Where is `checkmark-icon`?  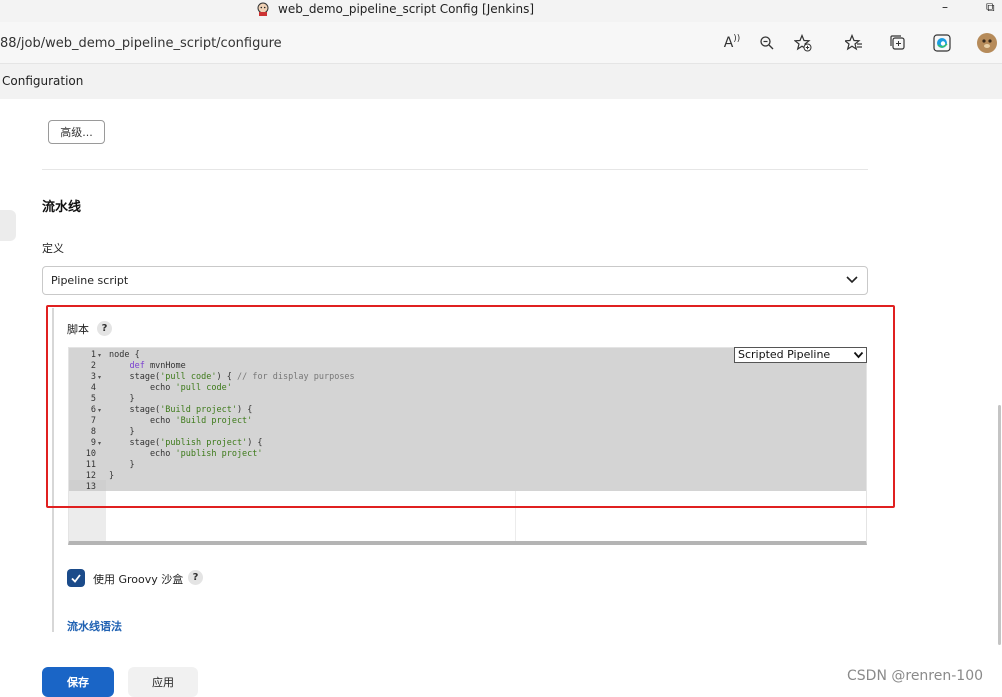 checkmark-icon is located at coordinates (76, 578).